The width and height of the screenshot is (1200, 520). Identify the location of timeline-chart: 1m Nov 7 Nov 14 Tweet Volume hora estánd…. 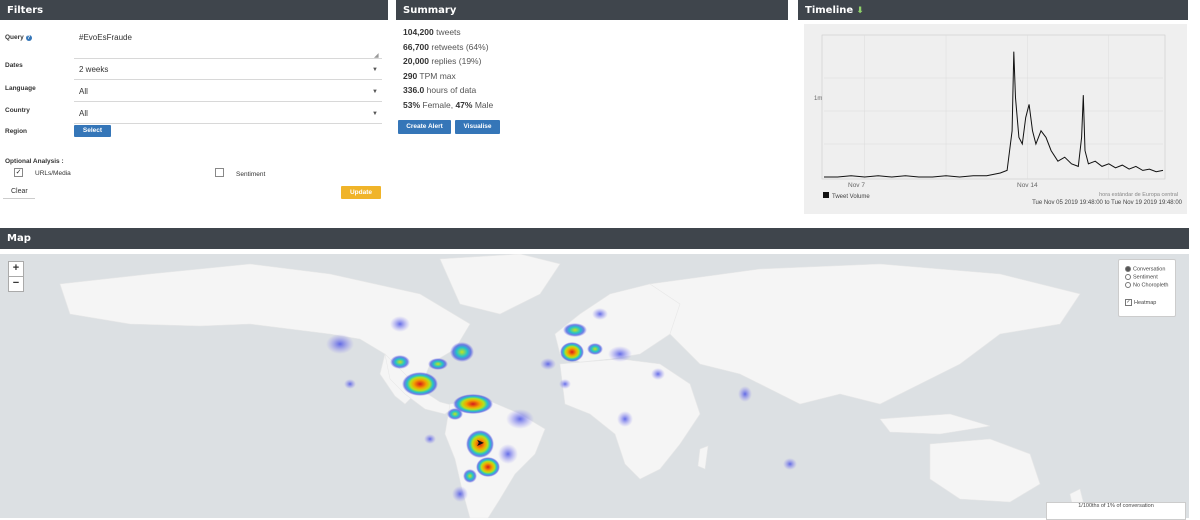
(996, 117).